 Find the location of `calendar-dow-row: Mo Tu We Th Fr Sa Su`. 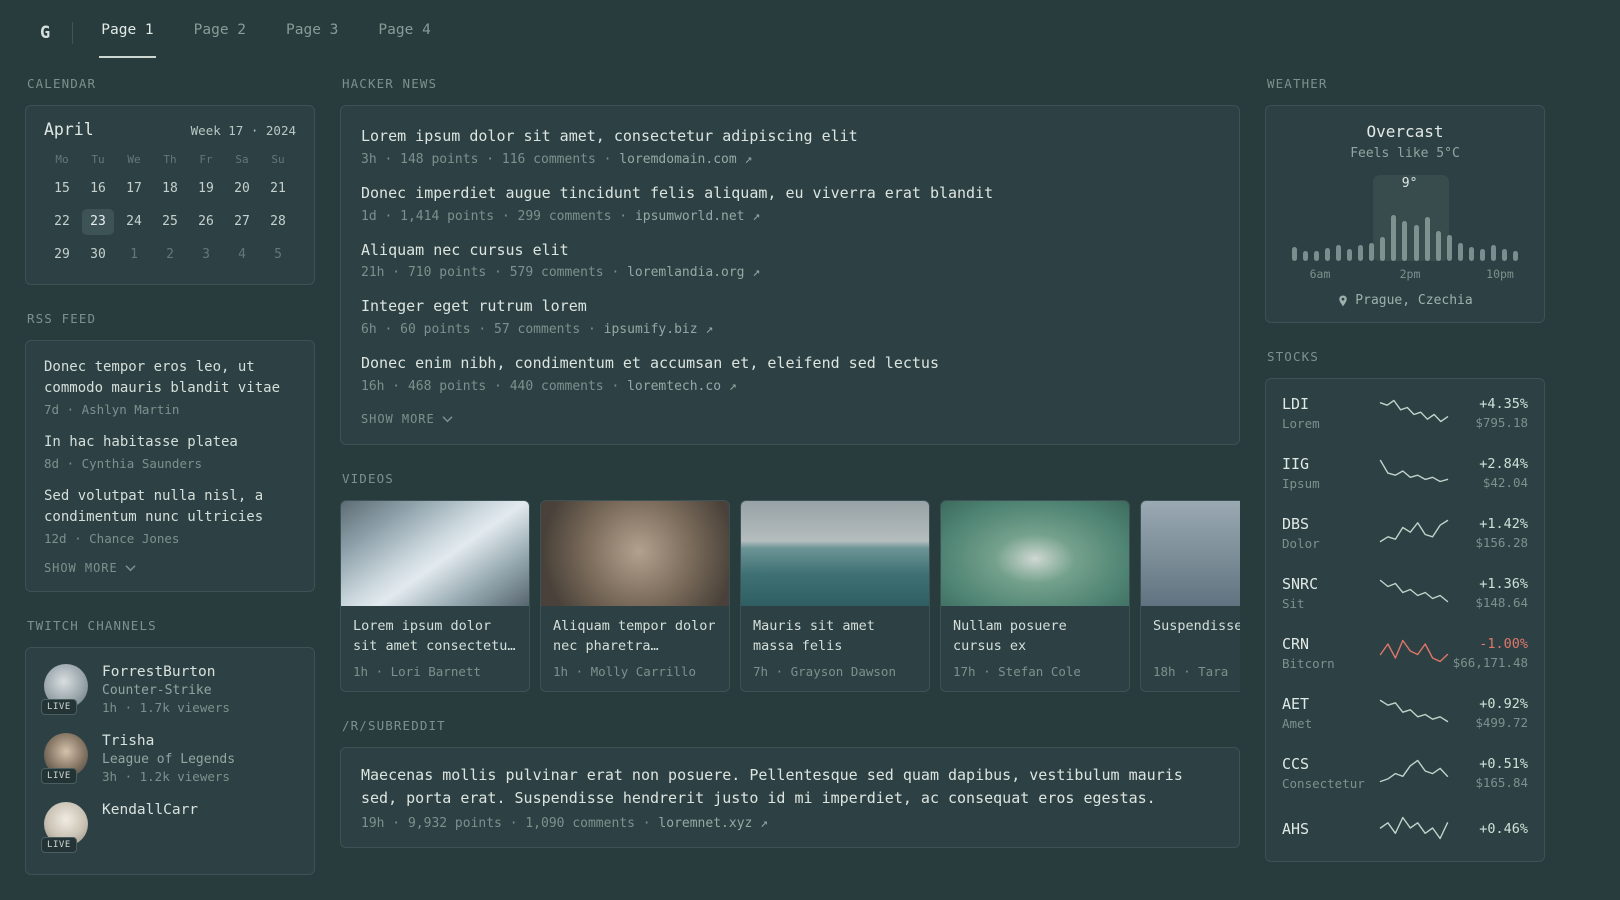

calendar-dow-row: Mo Tu We Th Fr Sa Su is located at coordinates (170, 159).